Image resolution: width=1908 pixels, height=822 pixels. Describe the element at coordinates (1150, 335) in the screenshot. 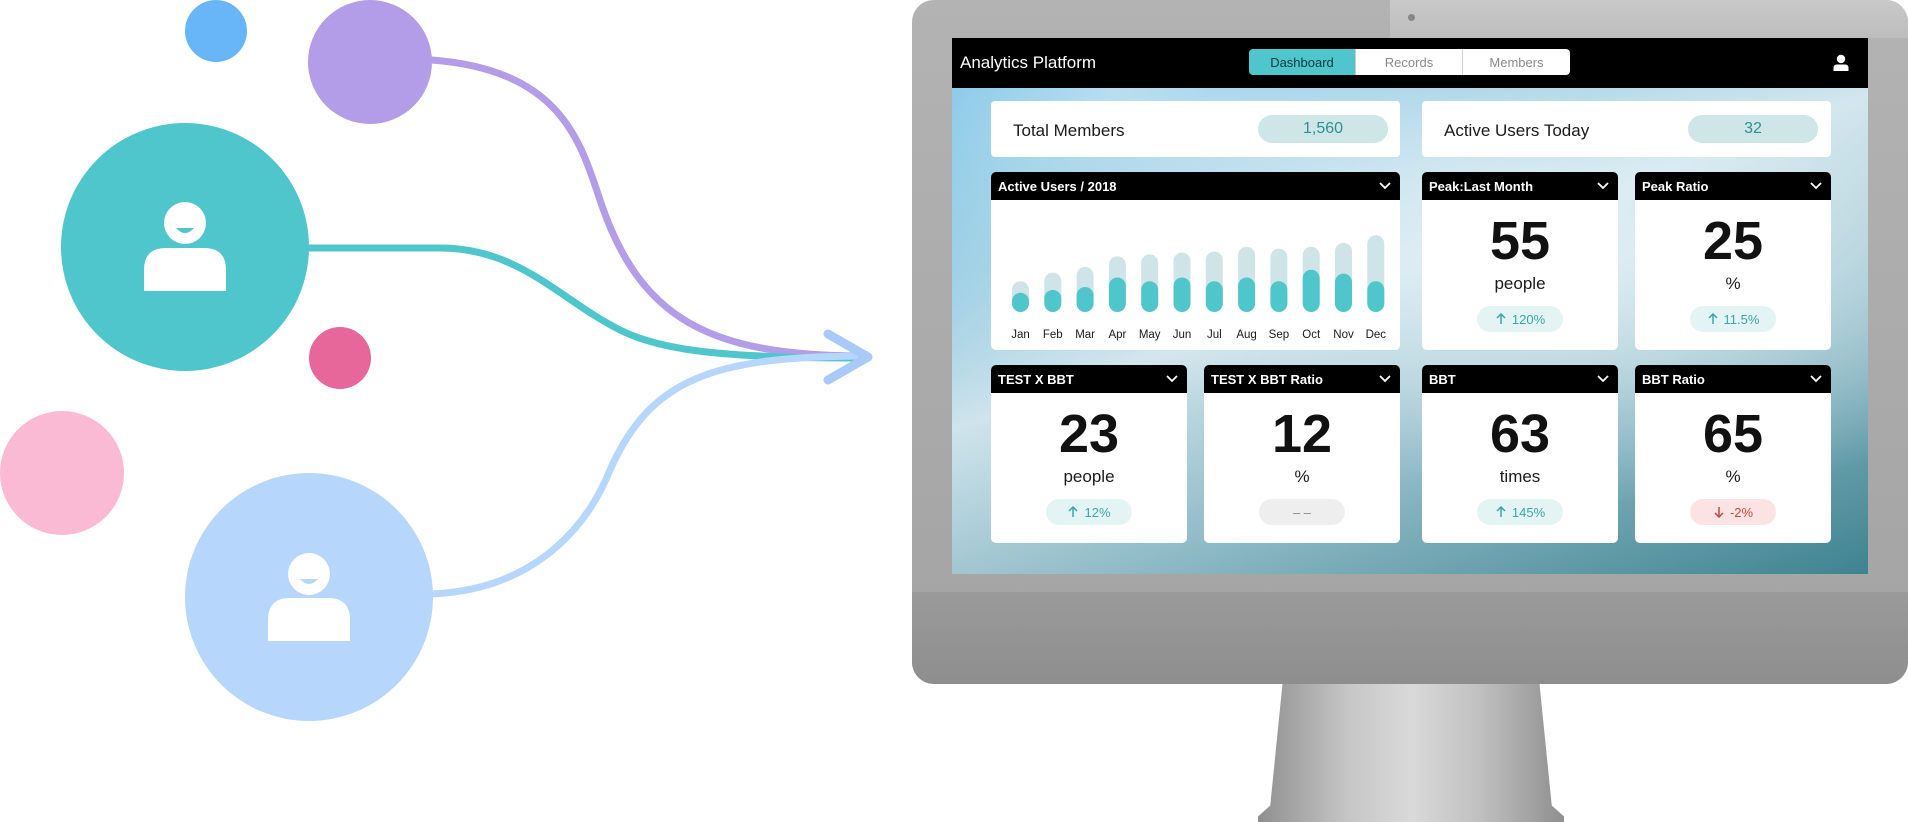

I see `x-tick-label: May` at that location.